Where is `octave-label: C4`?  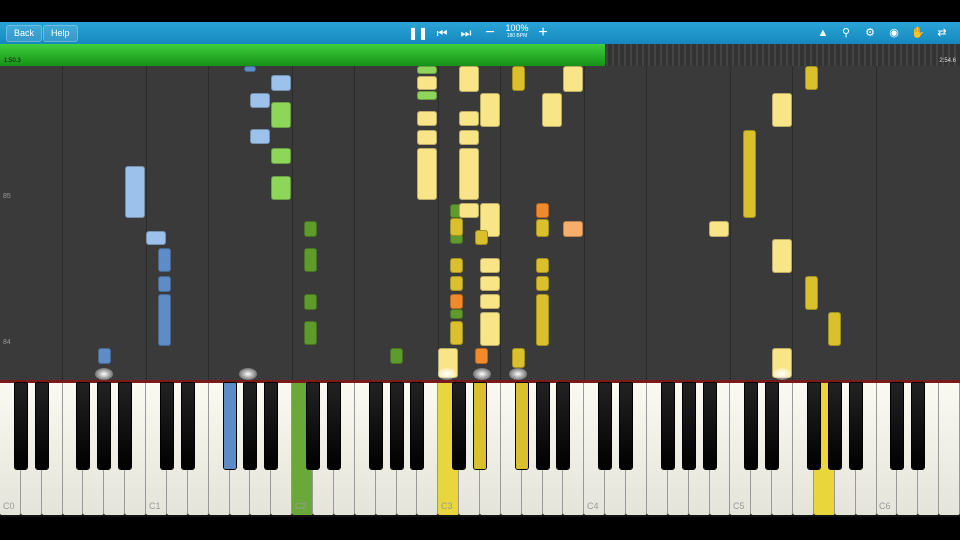 octave-label: C4 is located at coordinates (593, 506).